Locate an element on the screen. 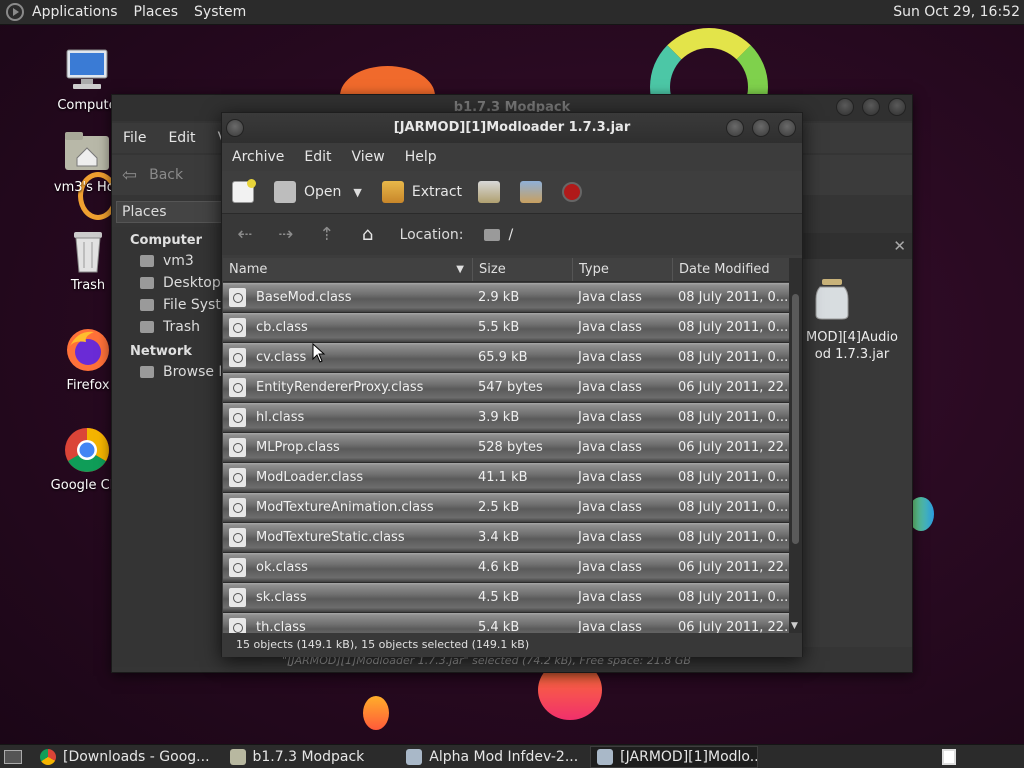 This screenshot has width=1024, height=768. stop-button is located at coordinates (576, 192).